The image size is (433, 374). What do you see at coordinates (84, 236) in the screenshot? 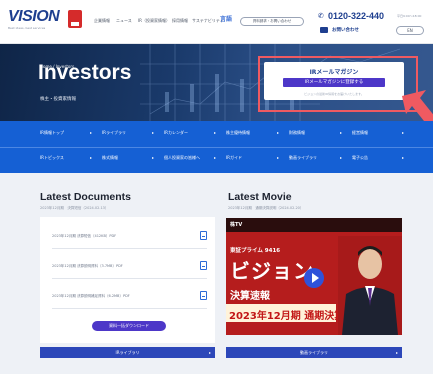
I see `document-link: 2023年12月期 決算短信（412KB）PDF` at bounding box center [84, 236].